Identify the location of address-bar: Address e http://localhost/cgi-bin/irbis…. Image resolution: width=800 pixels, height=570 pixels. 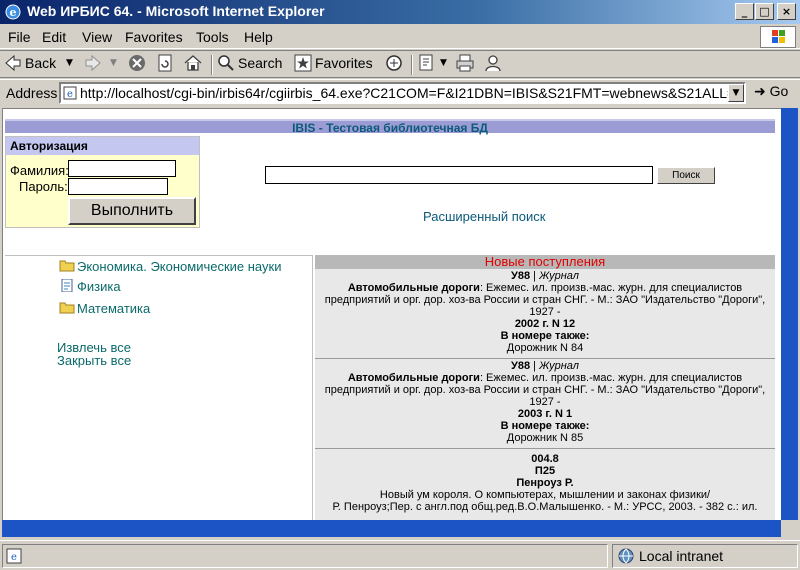
(400, 92).